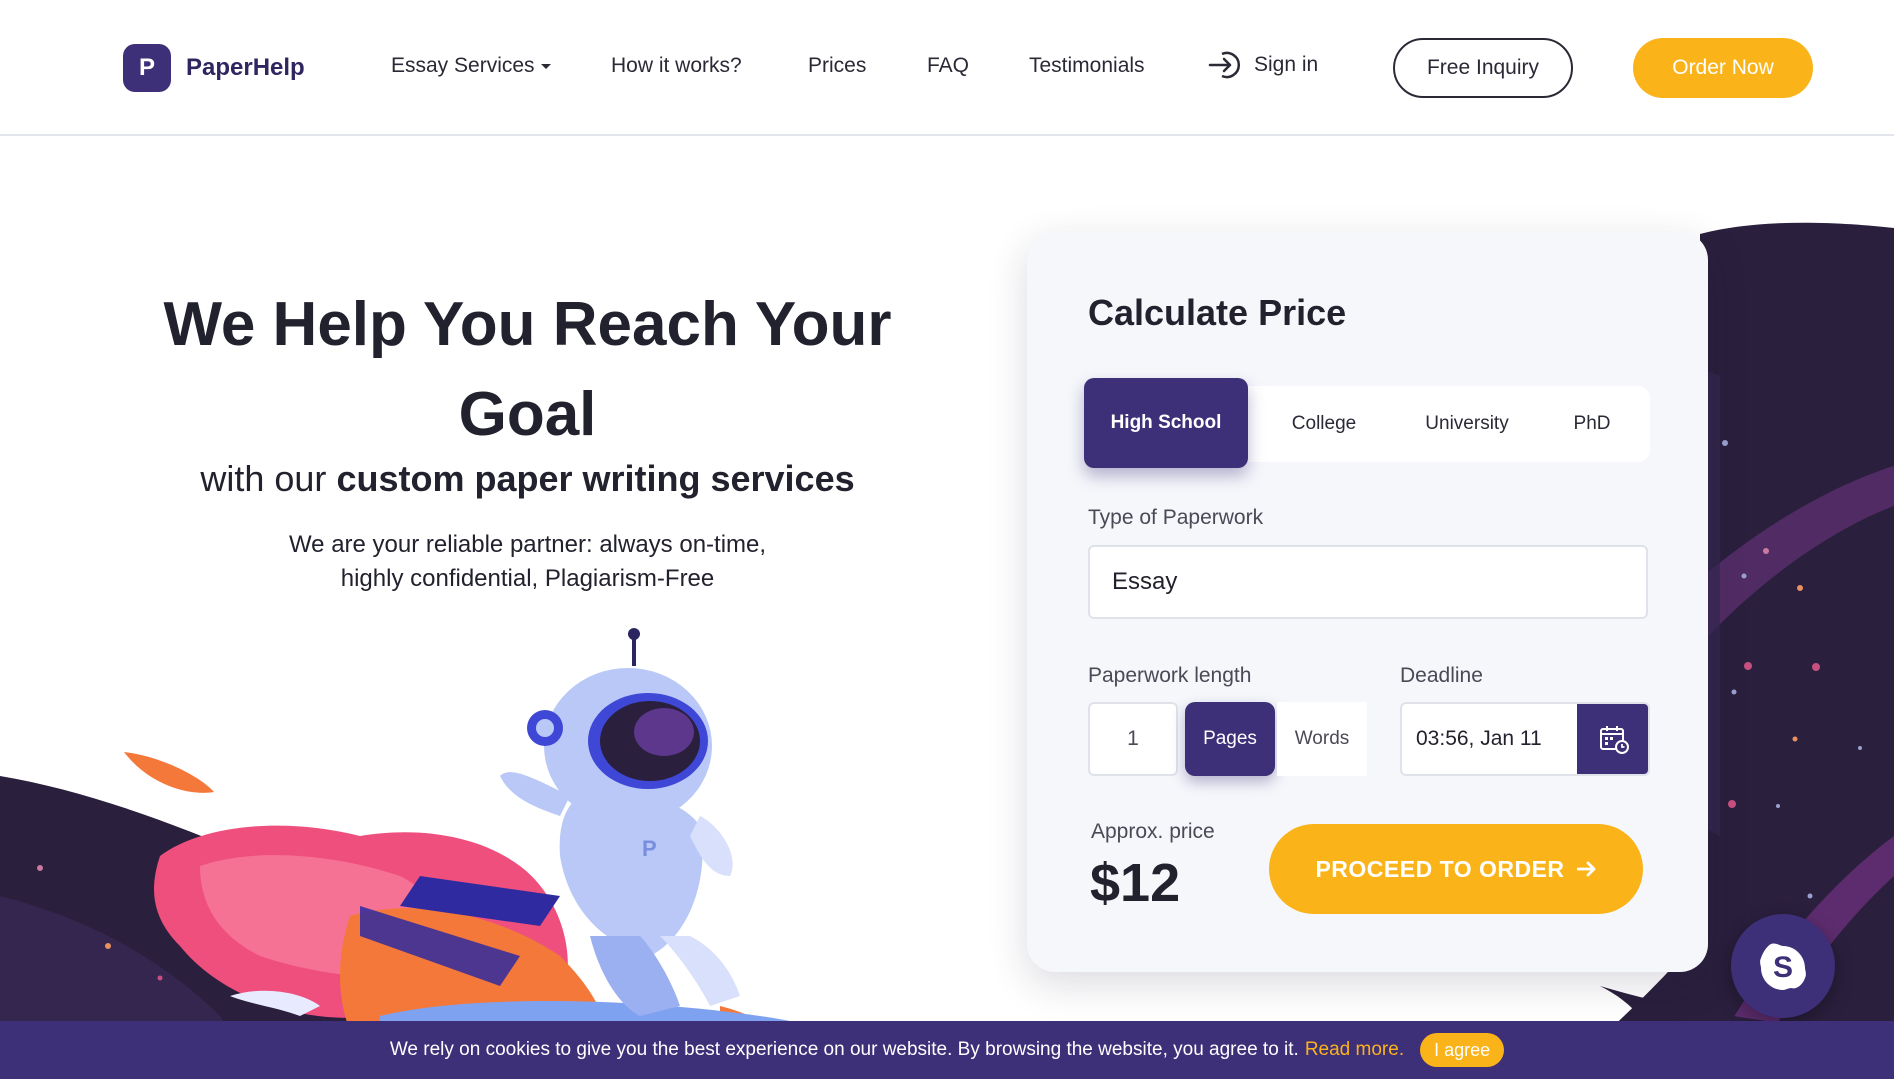 The width and height of the screenshot is (1894, 1079). I want to click on length-label: Paperwork length, so click(1170, 675).